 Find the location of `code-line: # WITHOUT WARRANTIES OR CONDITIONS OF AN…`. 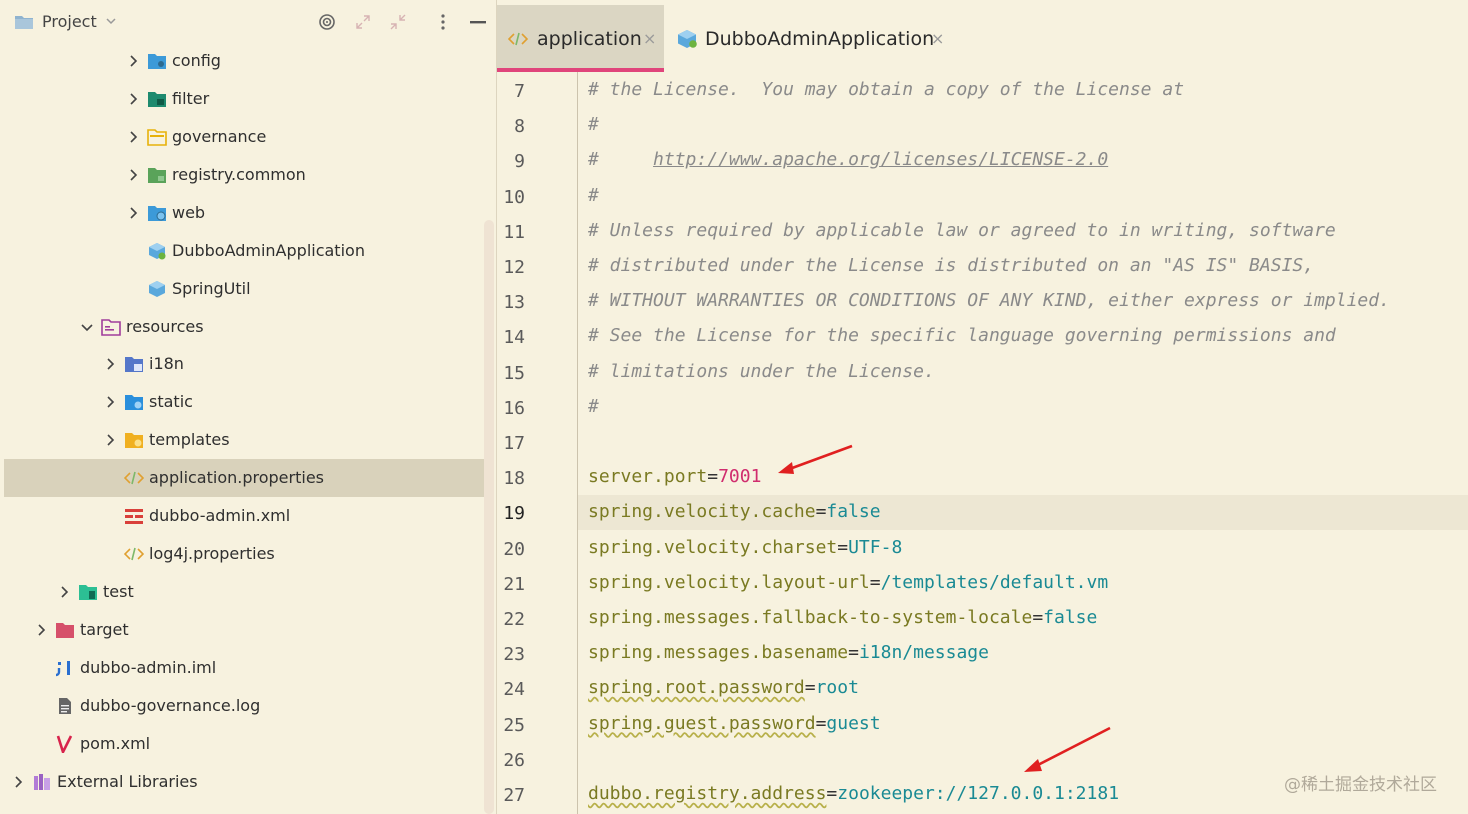

code-line: # WITHOUT WARRANTIES OR CONDITIONS OF AN… is located at coordinates (1023, 301).